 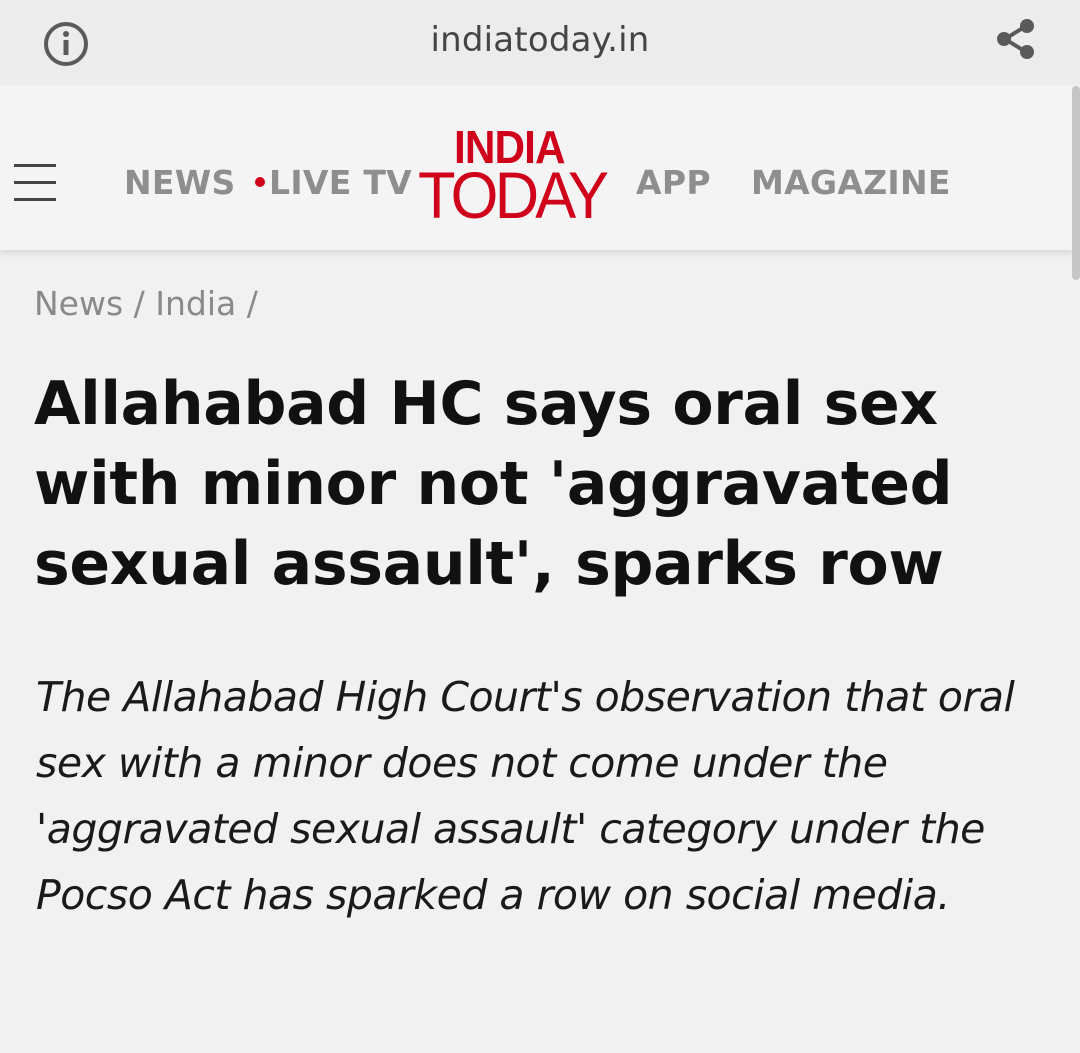 I want to click on url-text: indiatoday.in, so click(x=539, y=40).